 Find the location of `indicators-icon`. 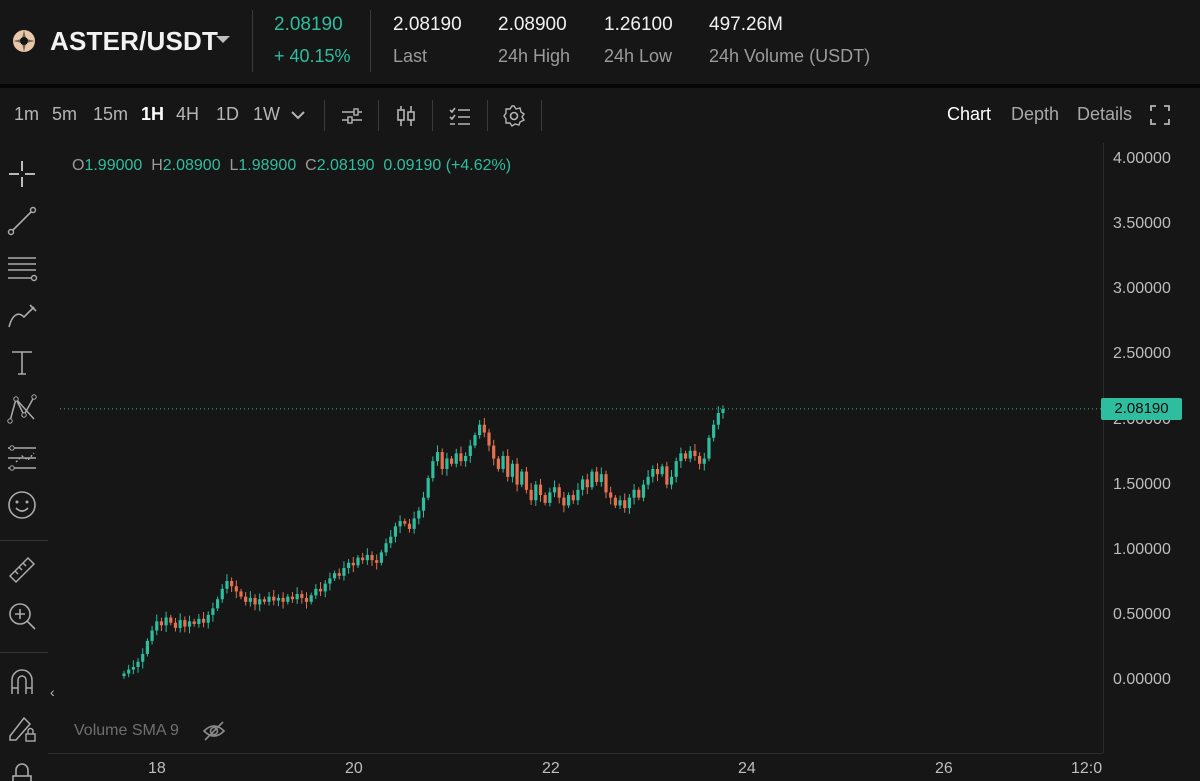

indicators-icon is located at coordinates (352, 116).